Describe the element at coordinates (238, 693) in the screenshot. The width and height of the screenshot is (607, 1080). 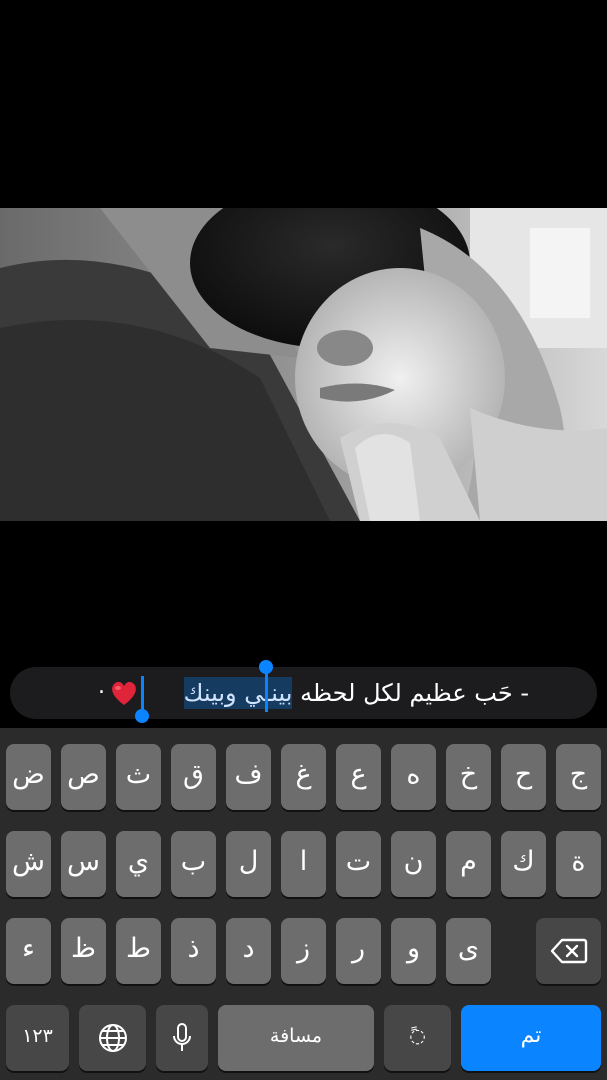
I see `caption-selected-text: بينـي وبينك` at that location.